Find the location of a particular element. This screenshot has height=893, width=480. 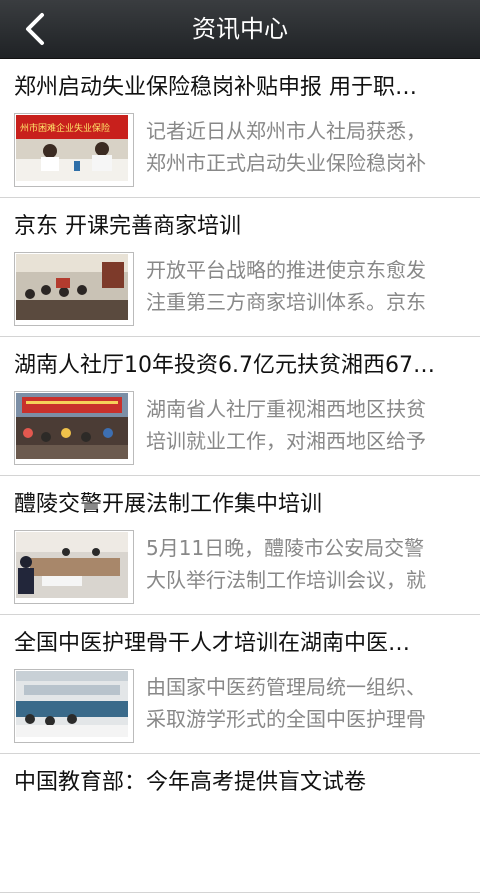

summary-line: 郑州市正式启动失业保险稳岗补 is located at coordinates (286, 163).